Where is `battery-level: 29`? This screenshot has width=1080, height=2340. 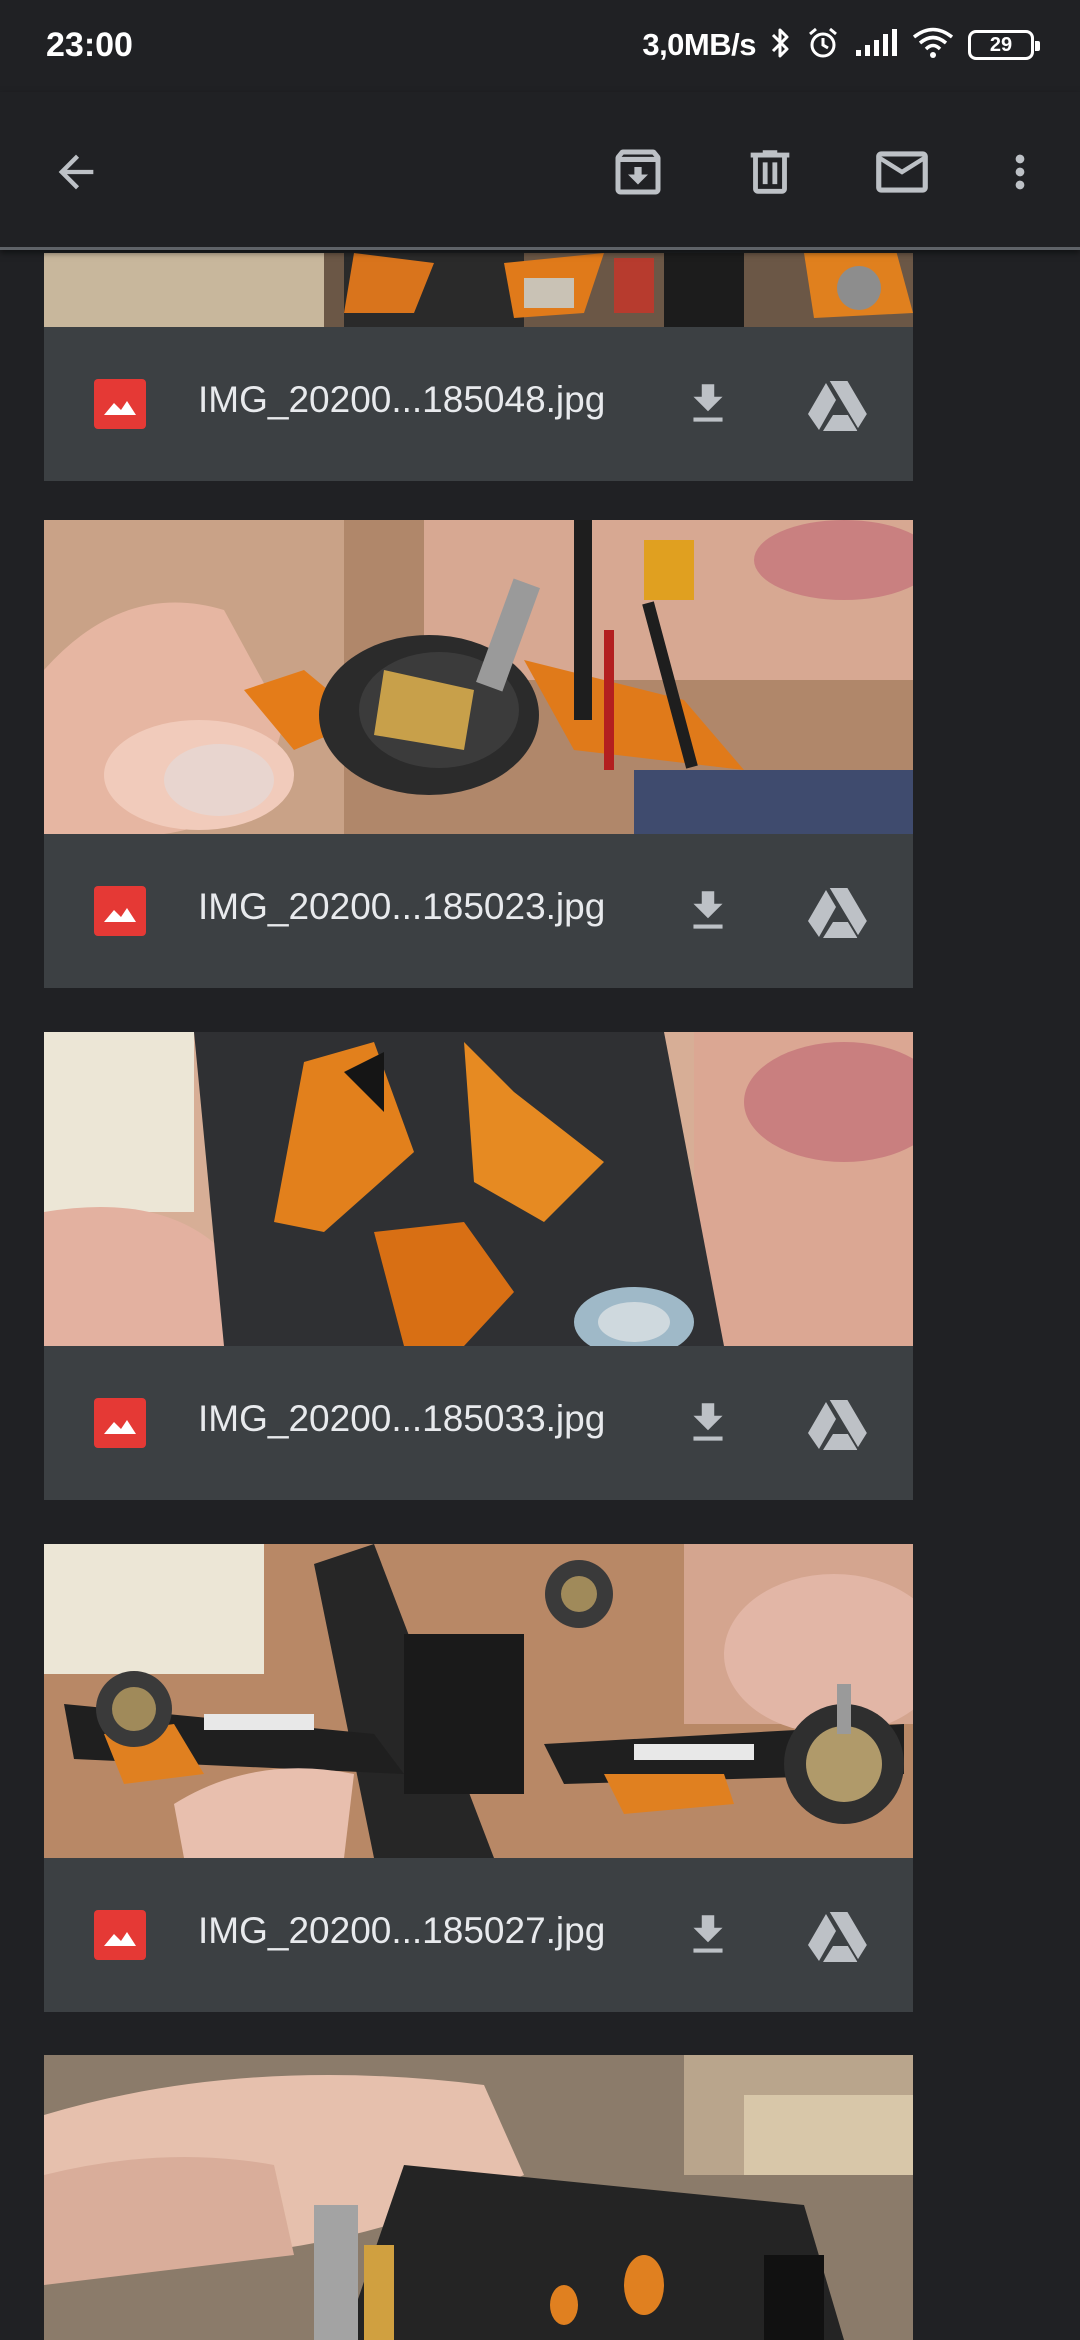
battery-level: 29 is located at coordinates (1001, 44).